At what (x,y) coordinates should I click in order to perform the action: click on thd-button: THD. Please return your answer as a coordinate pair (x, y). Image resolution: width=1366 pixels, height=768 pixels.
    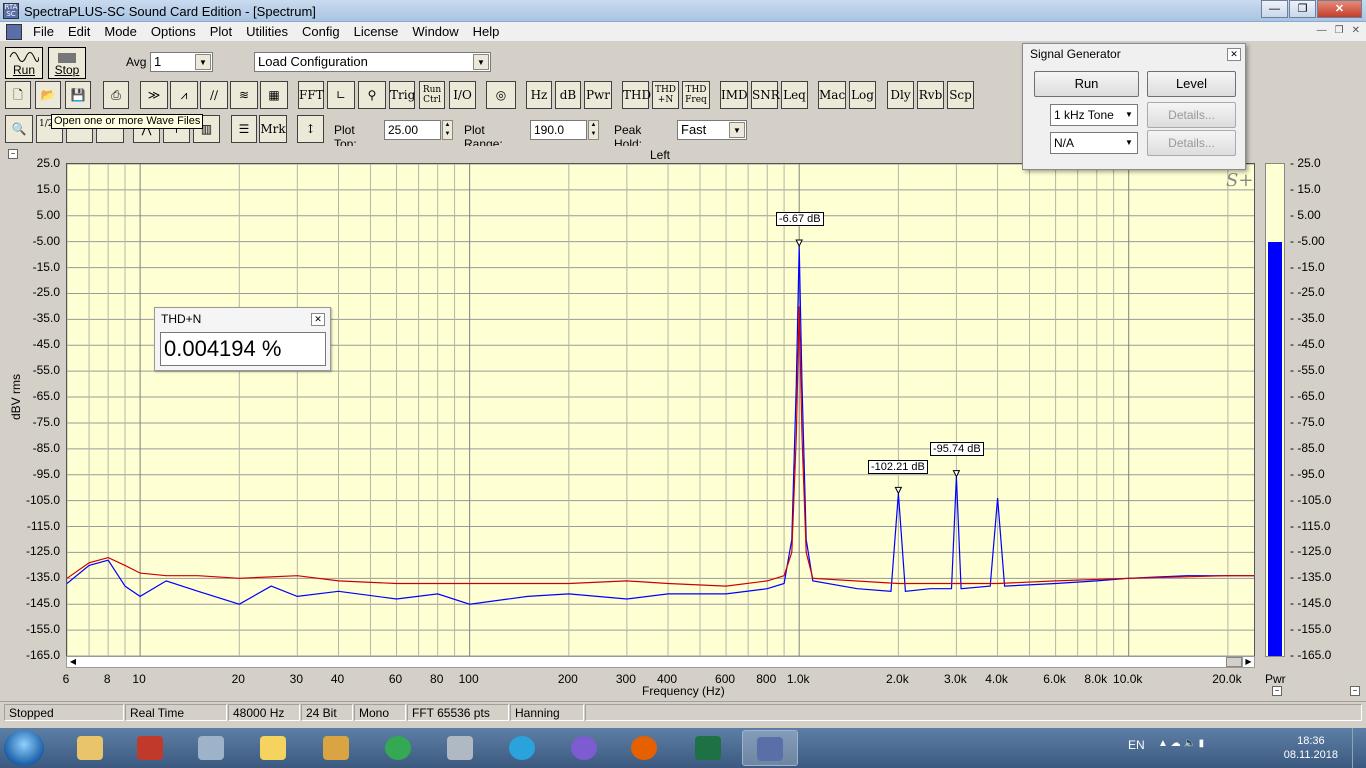
    Looking at the image, I should click on (636, 95).